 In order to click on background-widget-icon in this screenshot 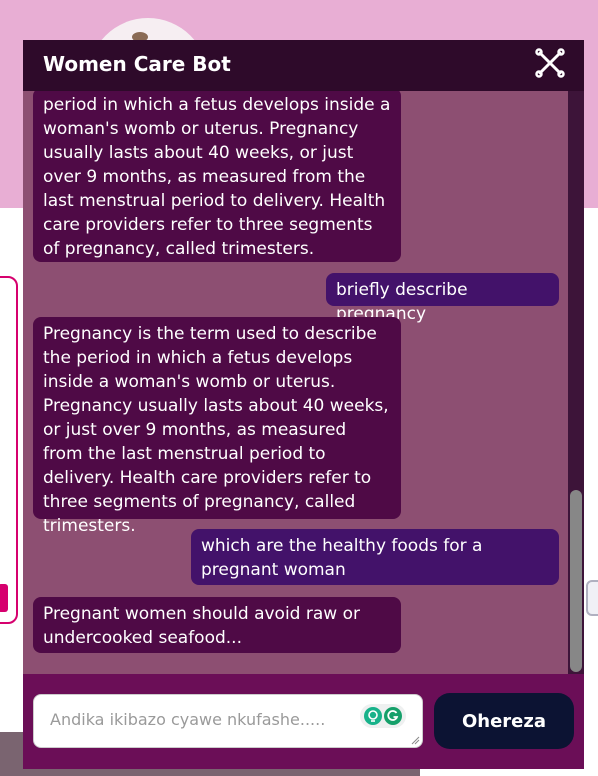, I will do `click(592, 598)`.